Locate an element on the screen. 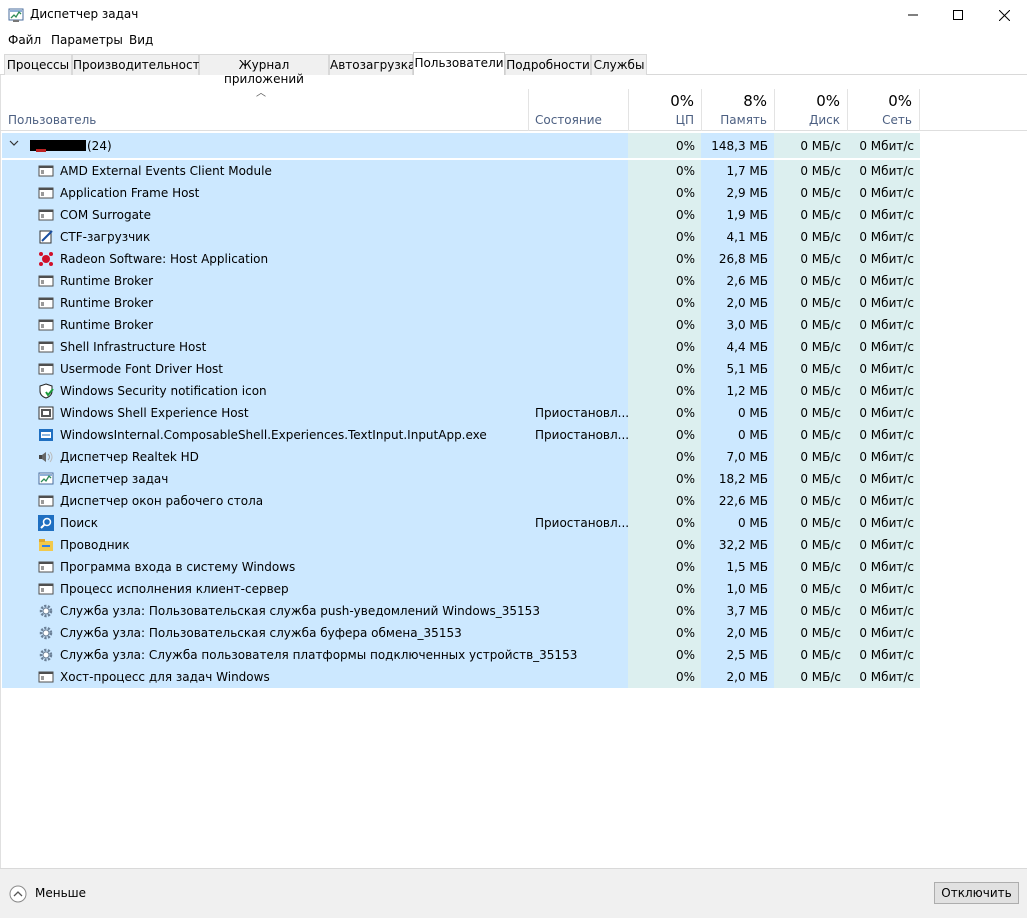 Image resolution: width=1027 pixels, height=918 pixels. tab-startup: Автозагрузка is located at coordinates (372, 64).